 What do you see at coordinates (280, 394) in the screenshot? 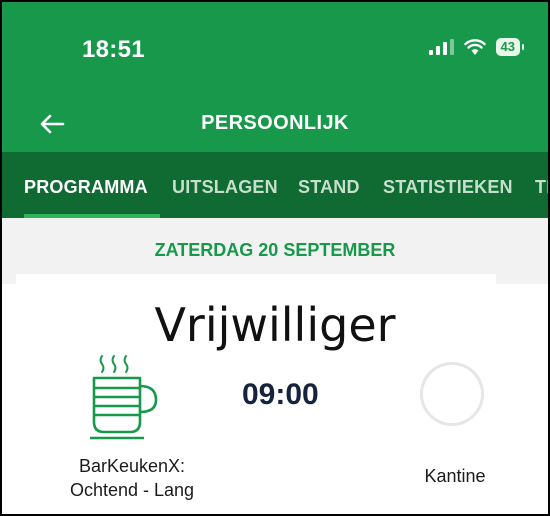
I see `event-time: 09:00` at bounding box center [280, 394].